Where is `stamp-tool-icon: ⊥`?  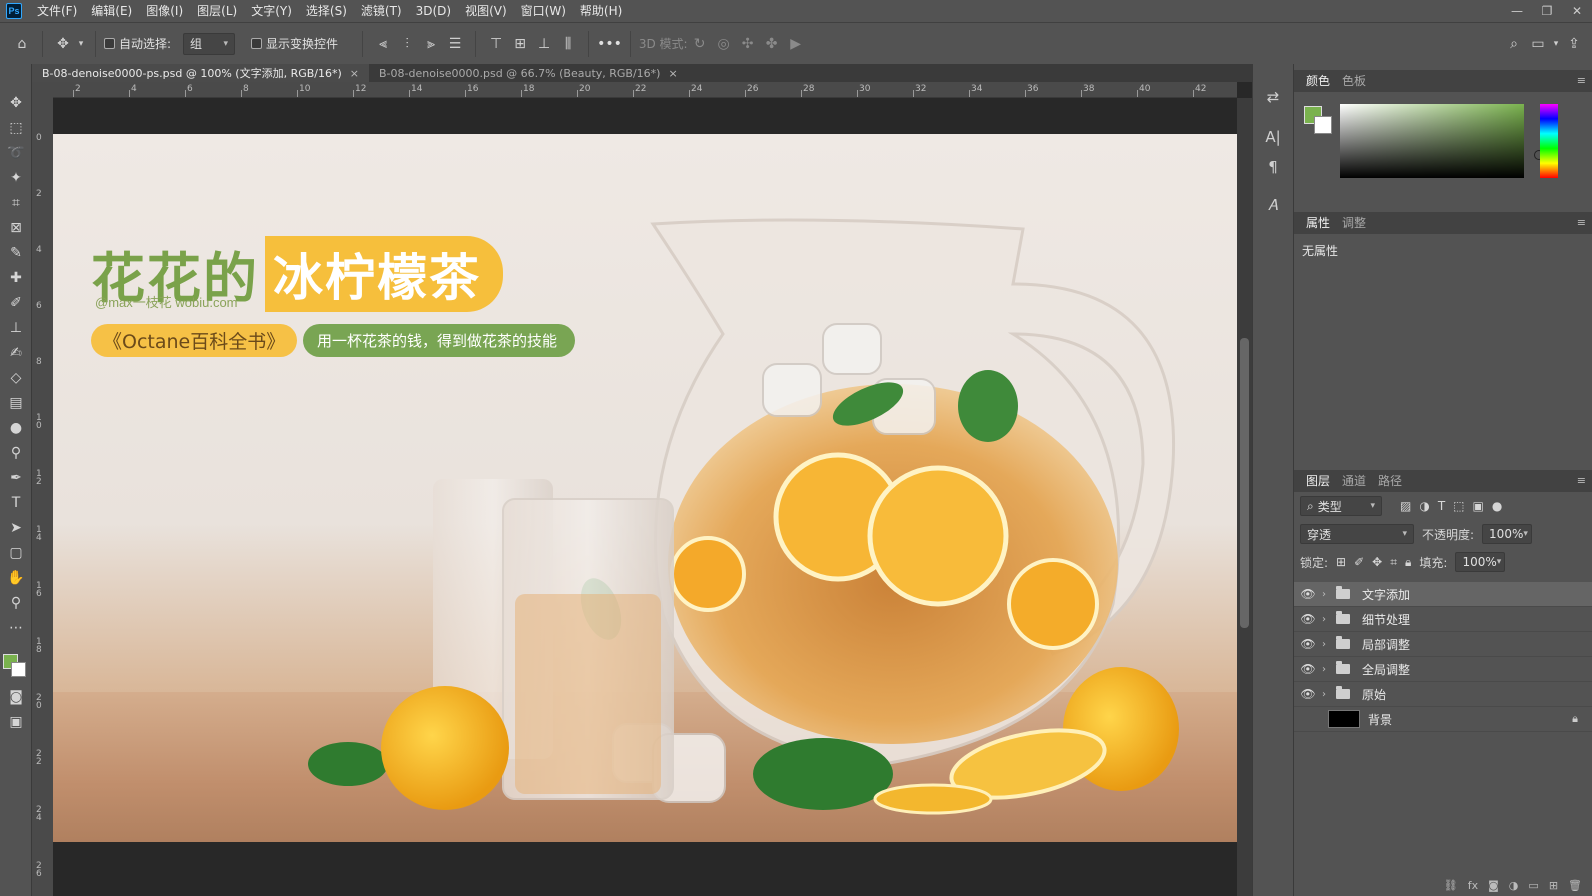 stamp-tool-icon: ⊥ is located at coordinates (16, 327).